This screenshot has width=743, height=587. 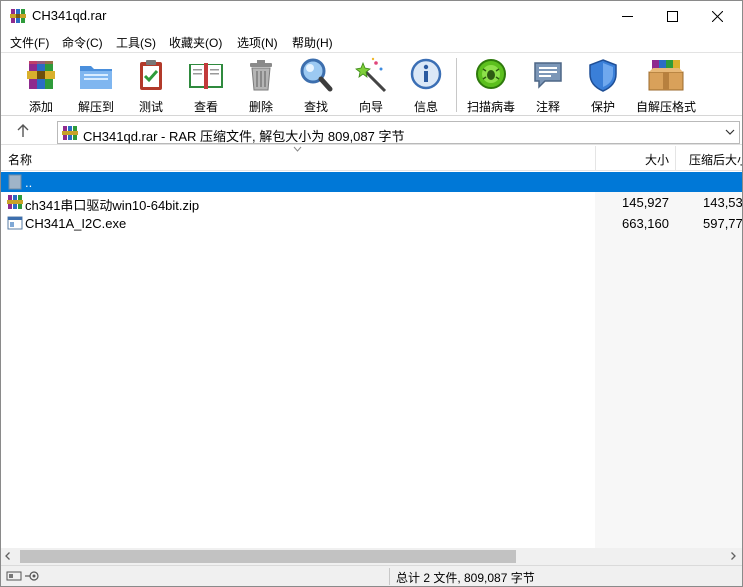 What do you see at coordinates (665, 107) in the screenshot?
I see `sfx-label: 自解压格式` at bounding box center [665, 107].